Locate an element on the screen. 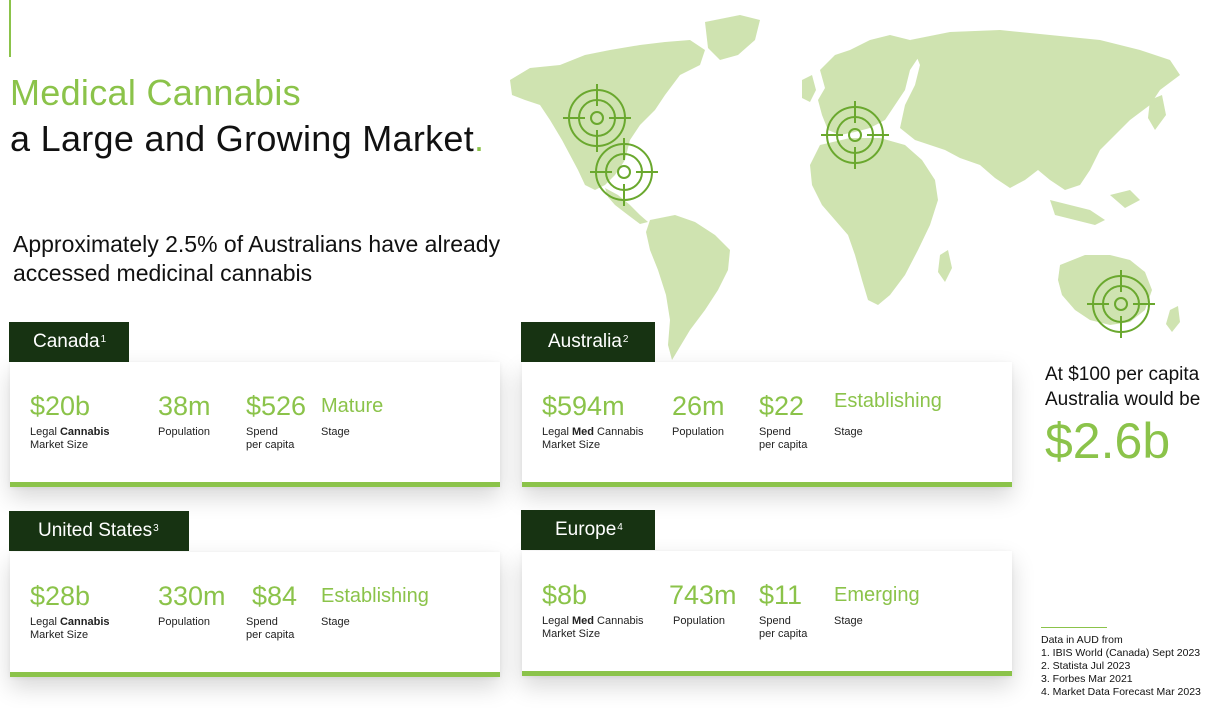 This screenshot has height=708, width=1225. population-value: 330m is located at coordinates (192, 596).